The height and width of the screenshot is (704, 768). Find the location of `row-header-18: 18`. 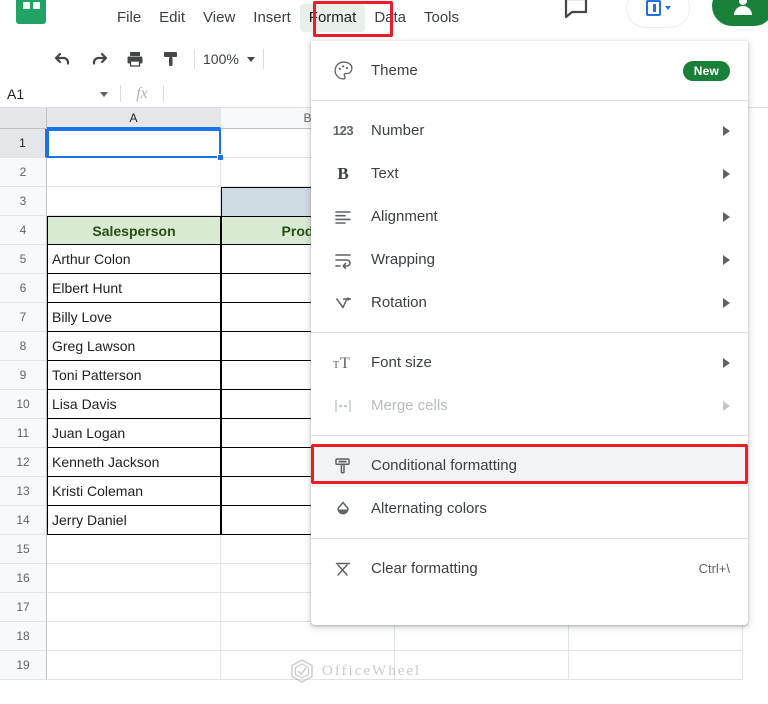

row-header-18: 18 is located at coordinates (23, 636).